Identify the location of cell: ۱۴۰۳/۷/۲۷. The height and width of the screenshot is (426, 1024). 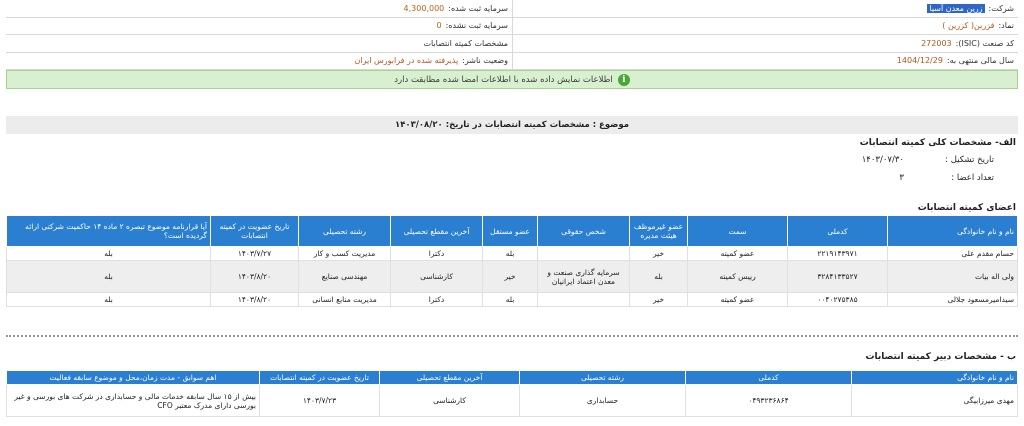
(254, 253).